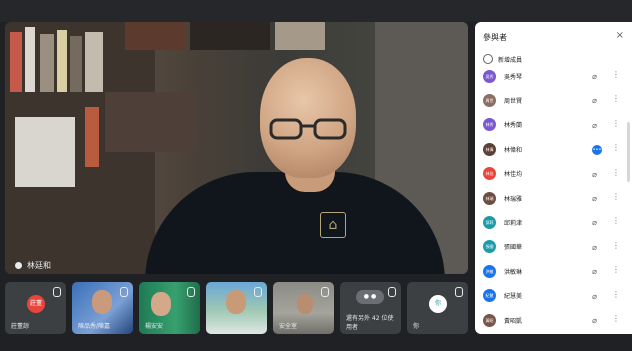  What do you see at coordinates (513, 272) in the screenshot?
I see `participant-name: 洪敏琳` at bounding box center [513, 272].